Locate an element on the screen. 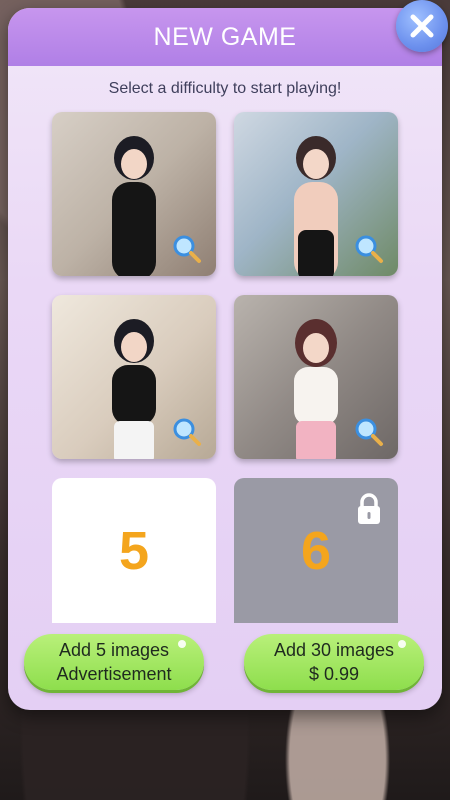  difficulty-number: 5 is located at coordinates (134, 550).